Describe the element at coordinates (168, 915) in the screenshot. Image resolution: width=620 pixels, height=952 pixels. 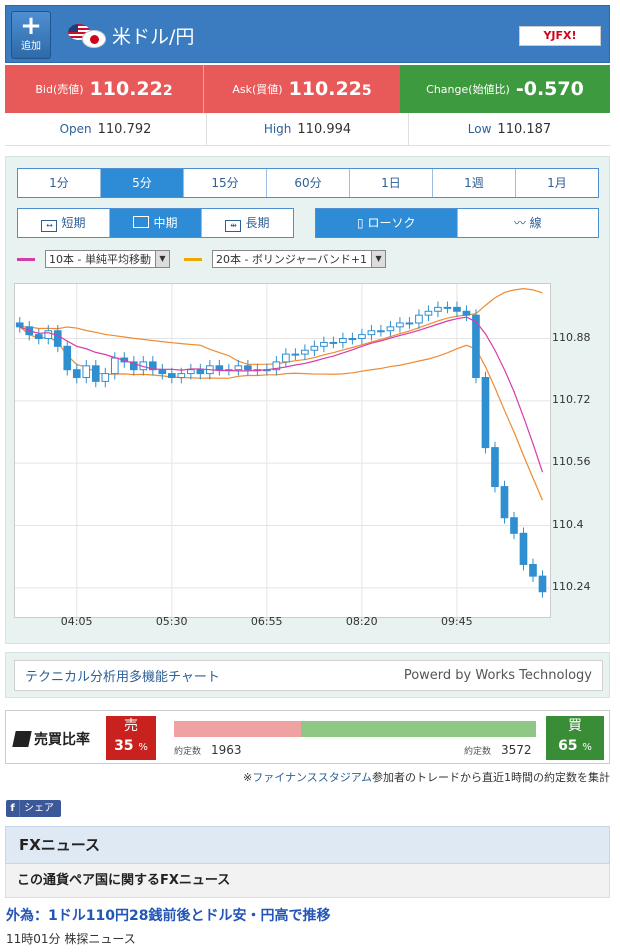
I see `news-item-title: 外為：1ドル110円28銭前後とドル安・円高で推移` at that location.